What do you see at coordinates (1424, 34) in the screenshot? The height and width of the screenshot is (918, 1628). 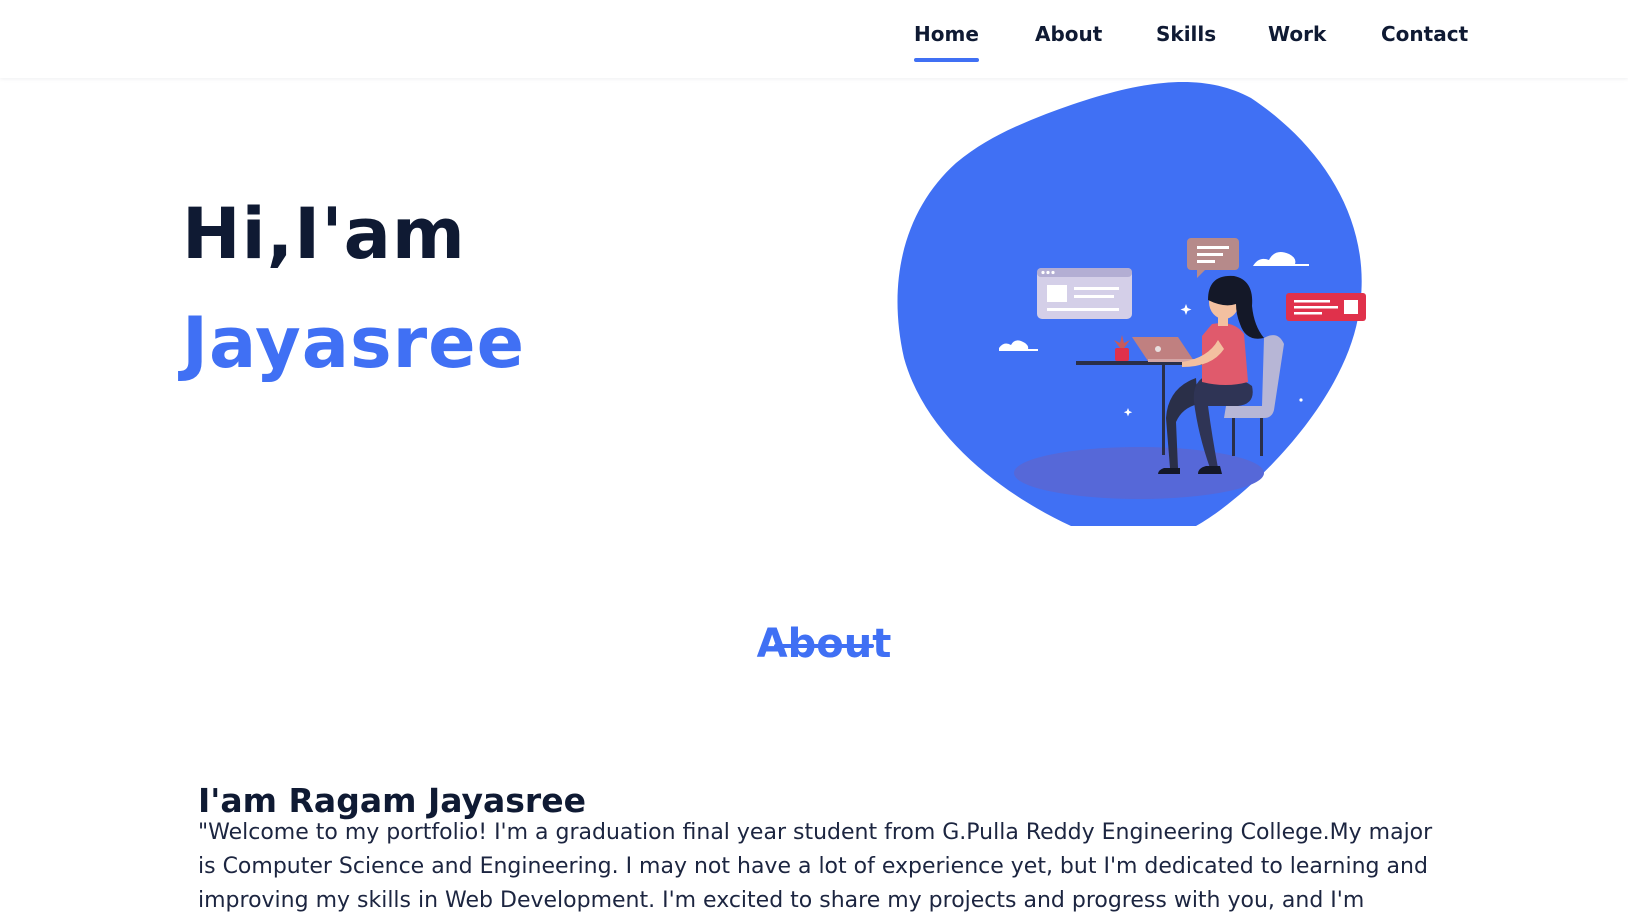 I see `nav-contact-link: Contact` at bounding box center [1424, 34].